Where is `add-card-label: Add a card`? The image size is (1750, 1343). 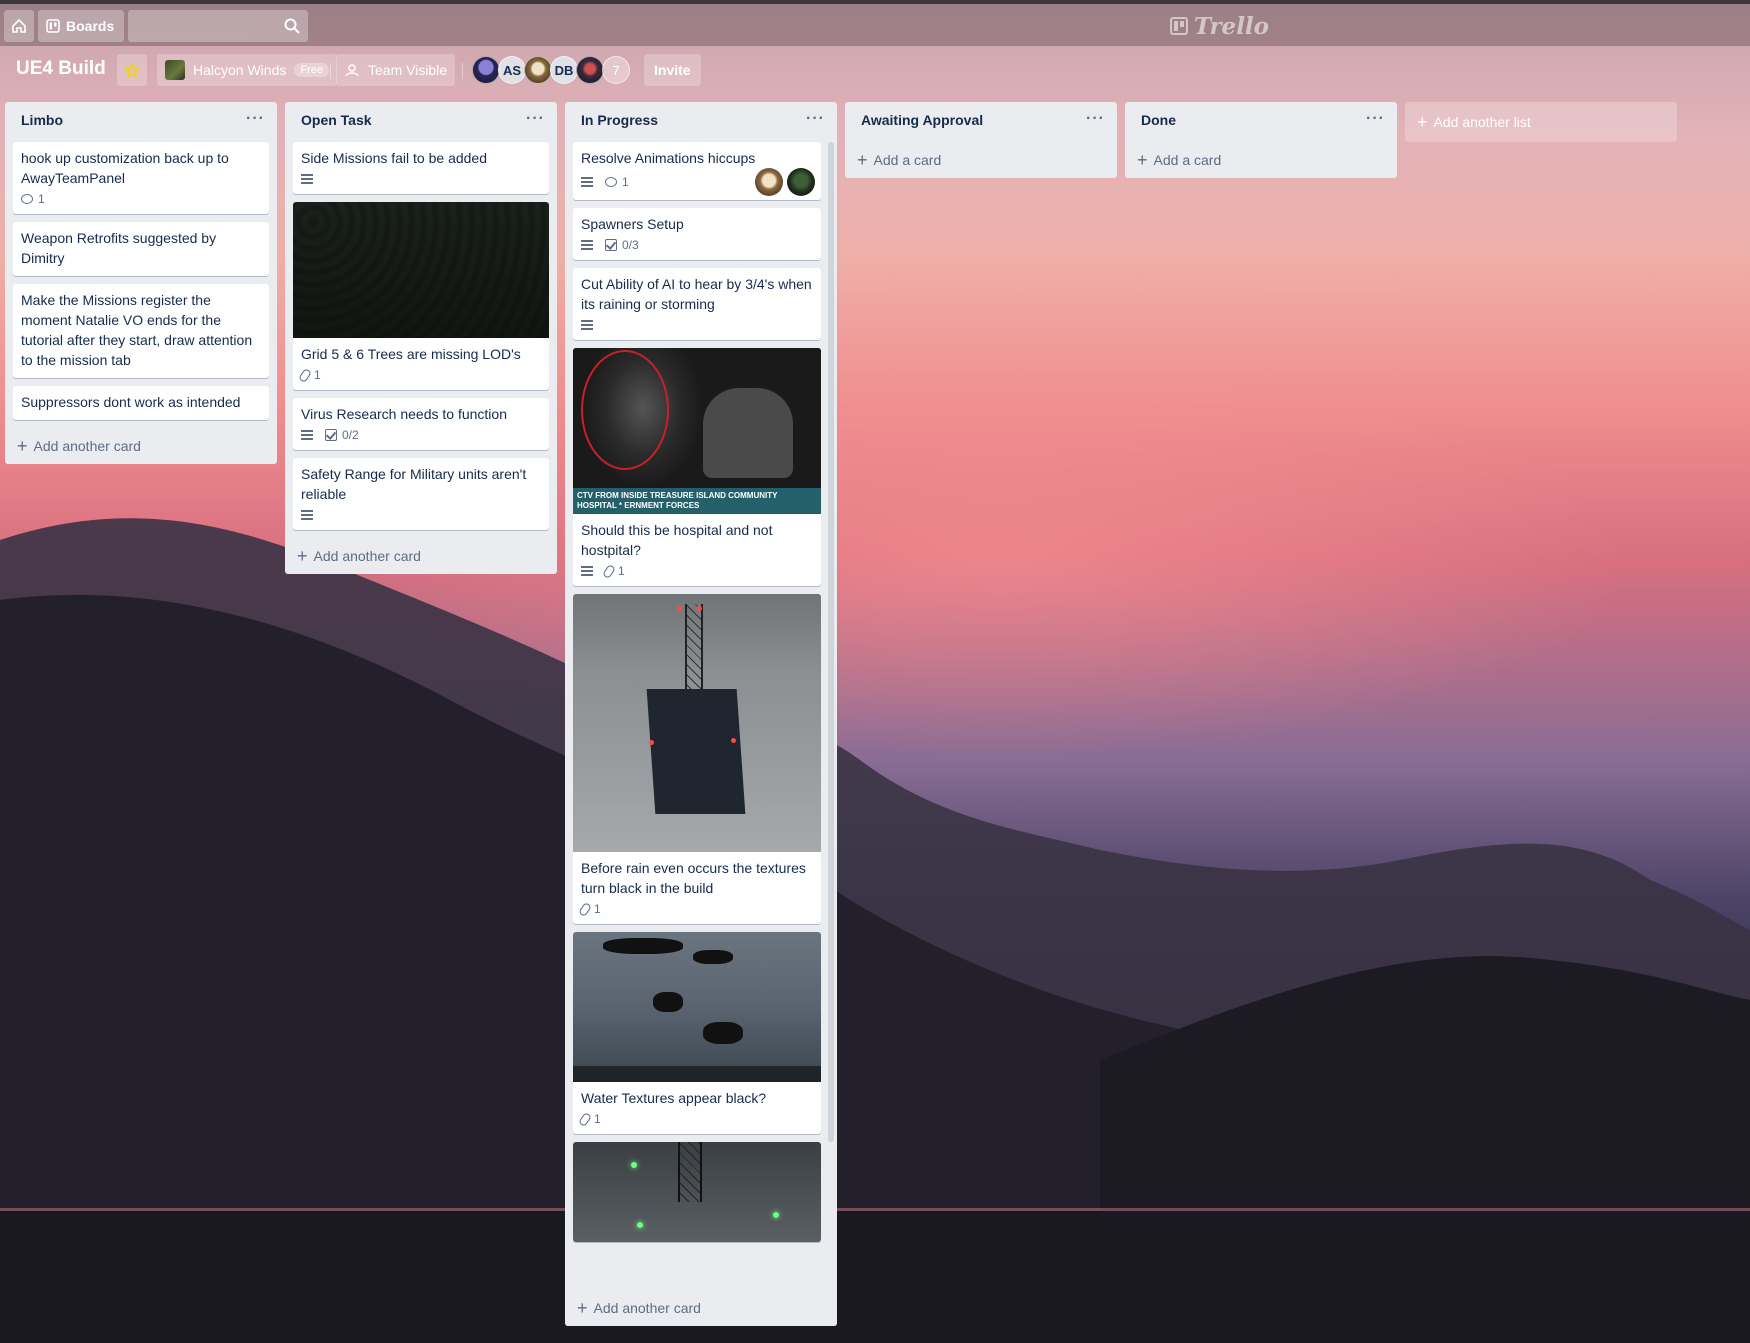 add-card-label: Add a card is located at coordinates (907, 160).